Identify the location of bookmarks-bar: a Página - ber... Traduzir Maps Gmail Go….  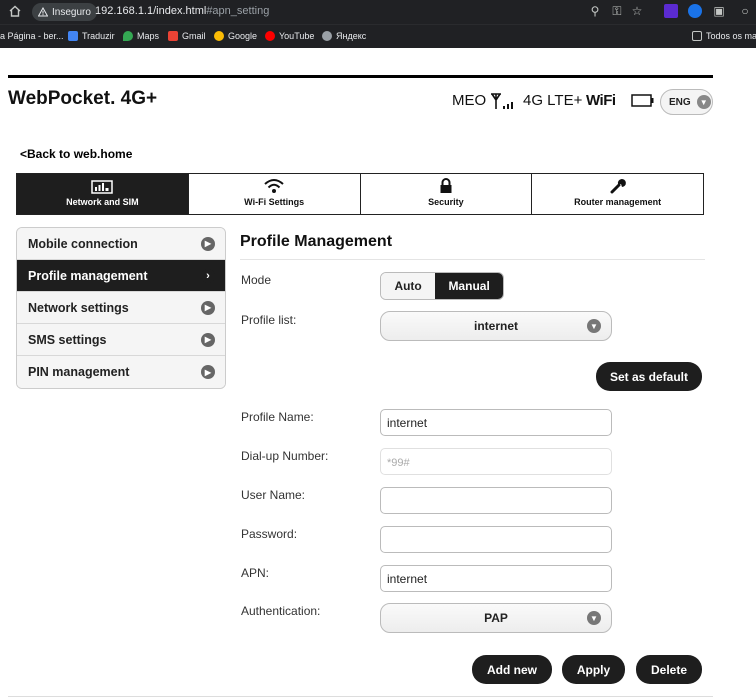
(378, 36).